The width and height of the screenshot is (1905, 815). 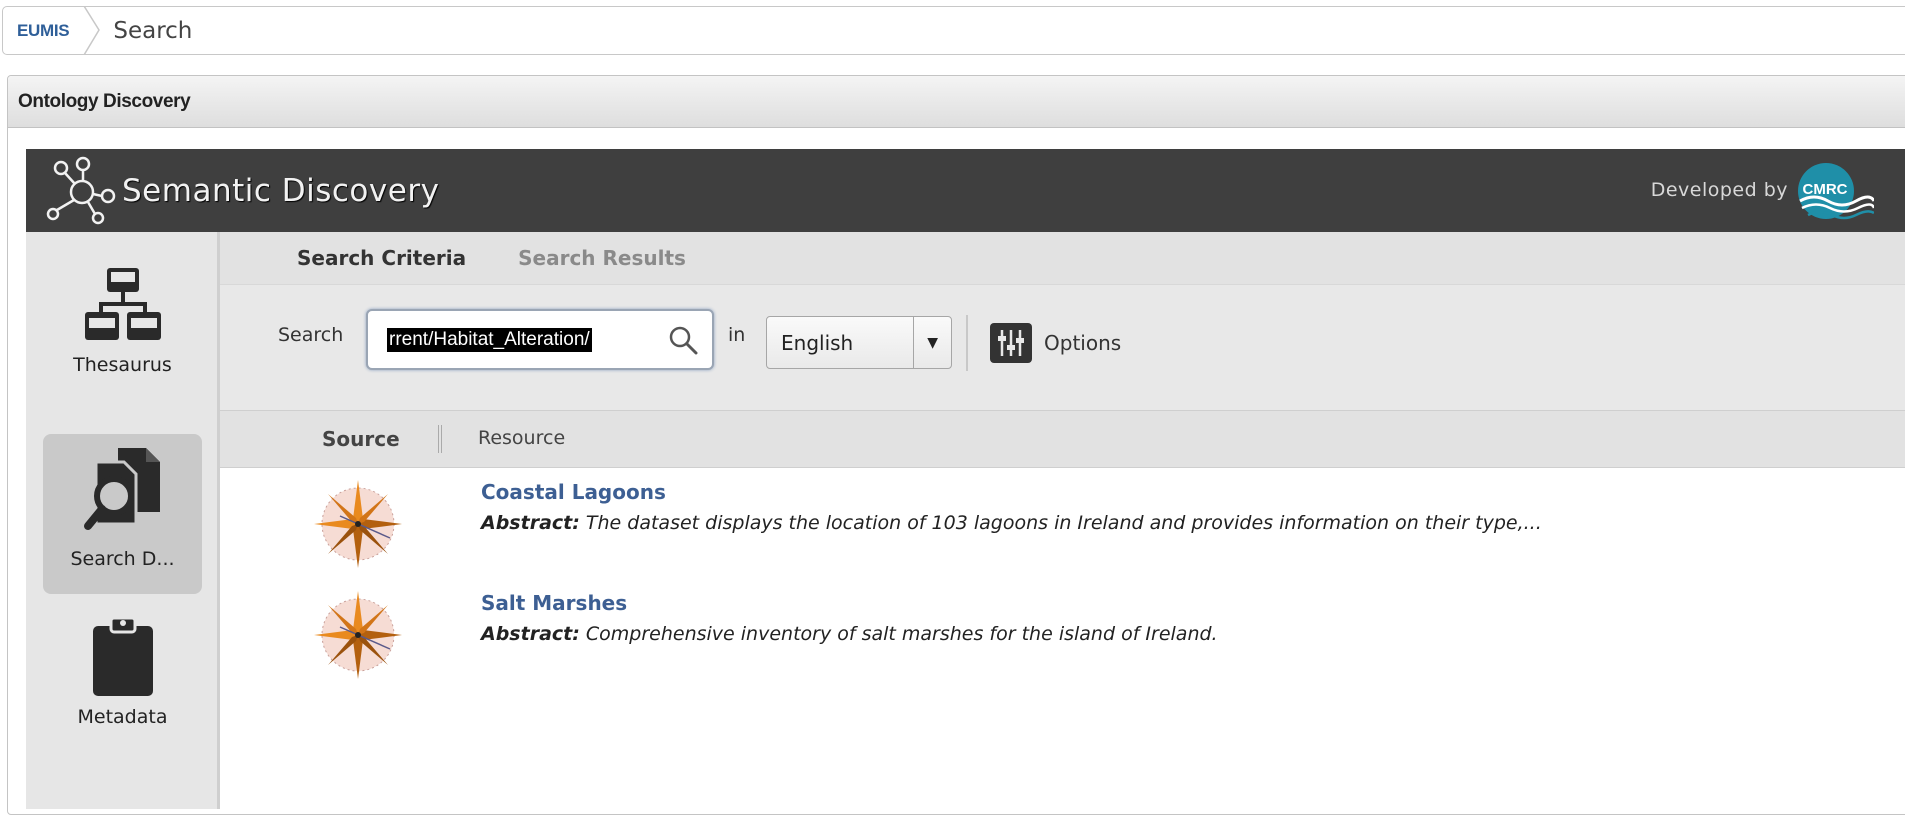 I want to click on sidebar-item-label: Thesaurus, so click(x=122, y=365).